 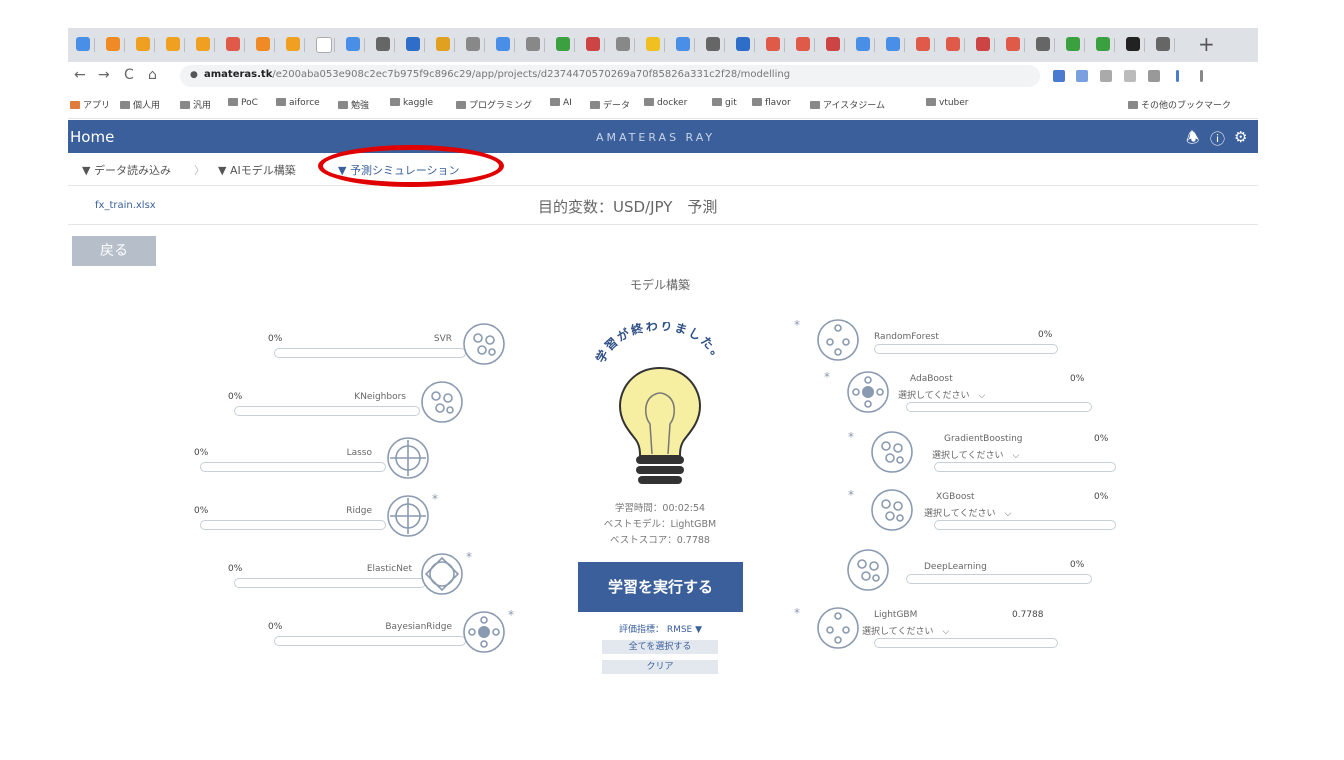 I want to click on model-name: DeepLearning, so click(x=955, y=567).